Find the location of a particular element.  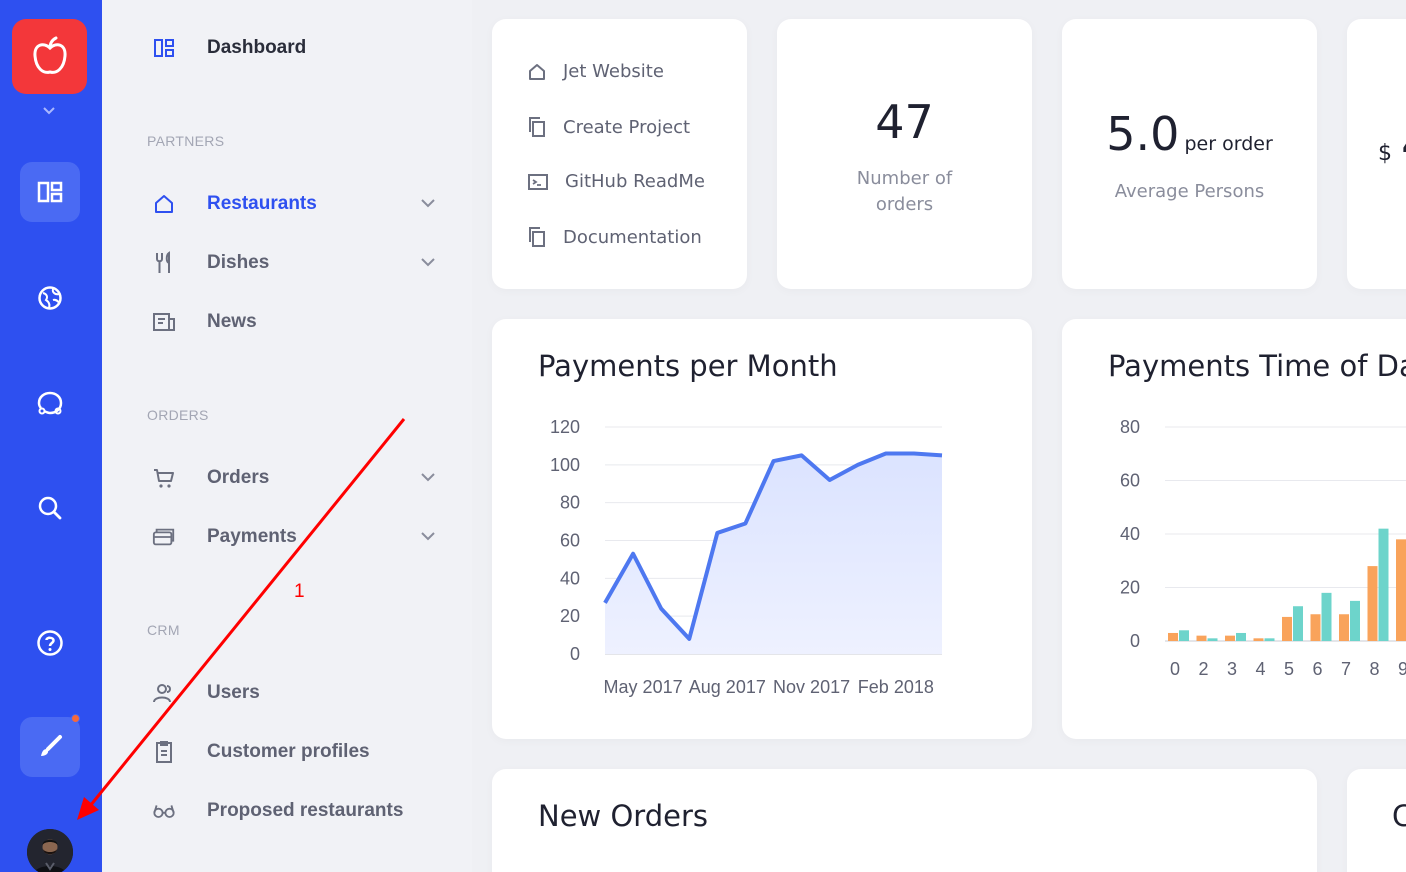

rail-help-button is located at coordinates (50, 643).